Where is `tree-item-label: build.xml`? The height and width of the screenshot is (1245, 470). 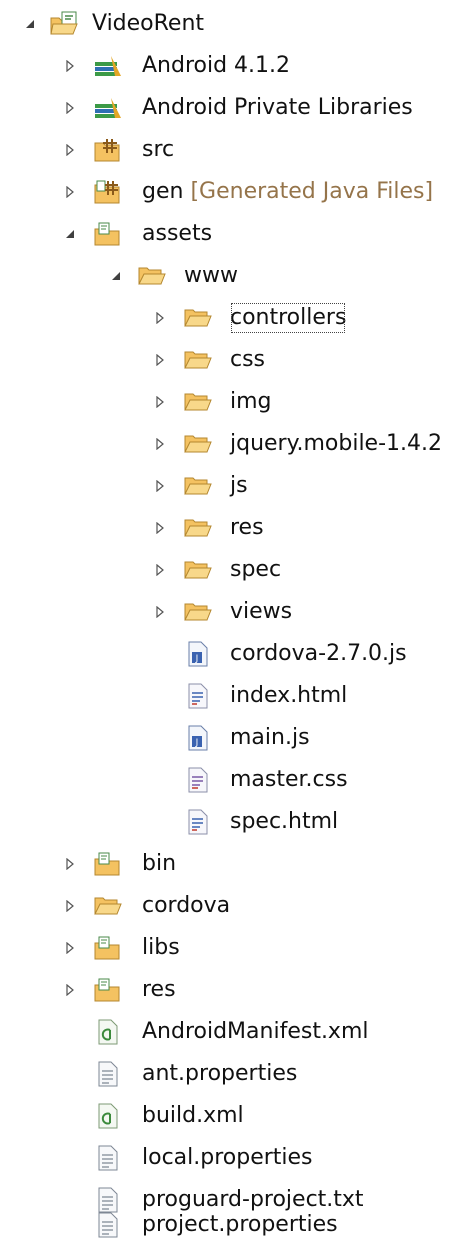 tree-item-label: build.xml is located at coordinates (193, 1115).